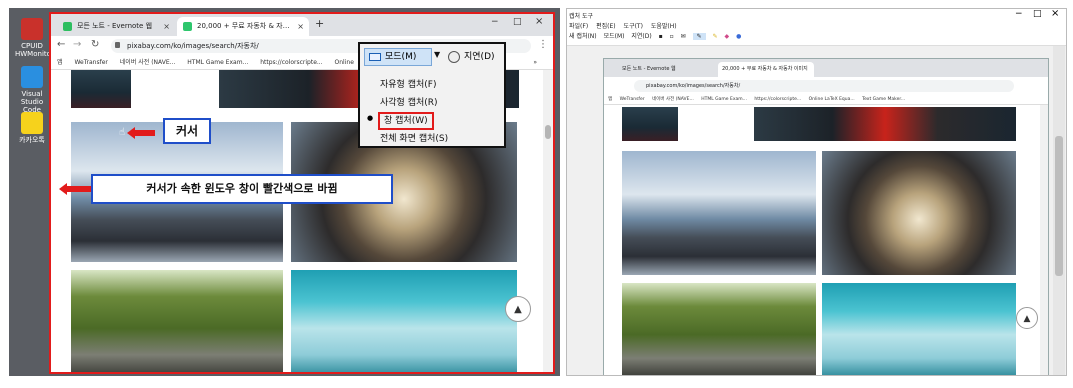 The image size is (1073, 388). What do you see at coordinates (1044, 240) in the screenshot?
I see `inner-scrollbar` at bounding box center [1044, 240].